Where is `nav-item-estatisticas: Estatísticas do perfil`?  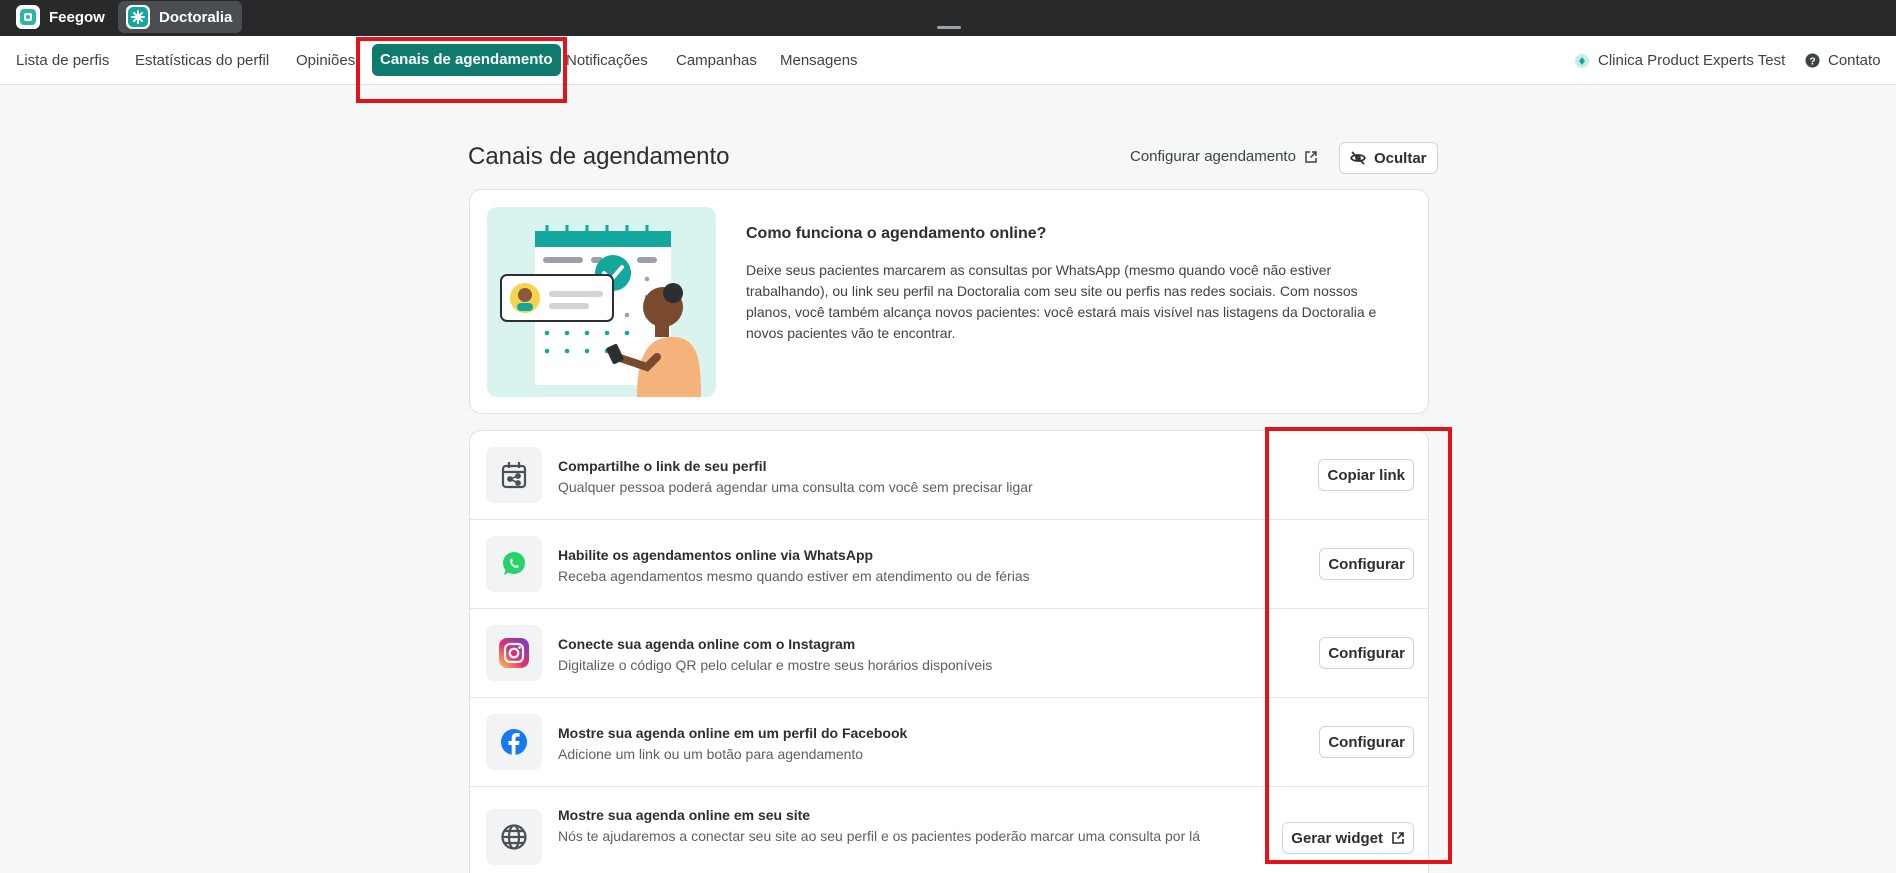 nav-item-estatisticas: Estatísticas do perfil is located at coordinates (202, 60).